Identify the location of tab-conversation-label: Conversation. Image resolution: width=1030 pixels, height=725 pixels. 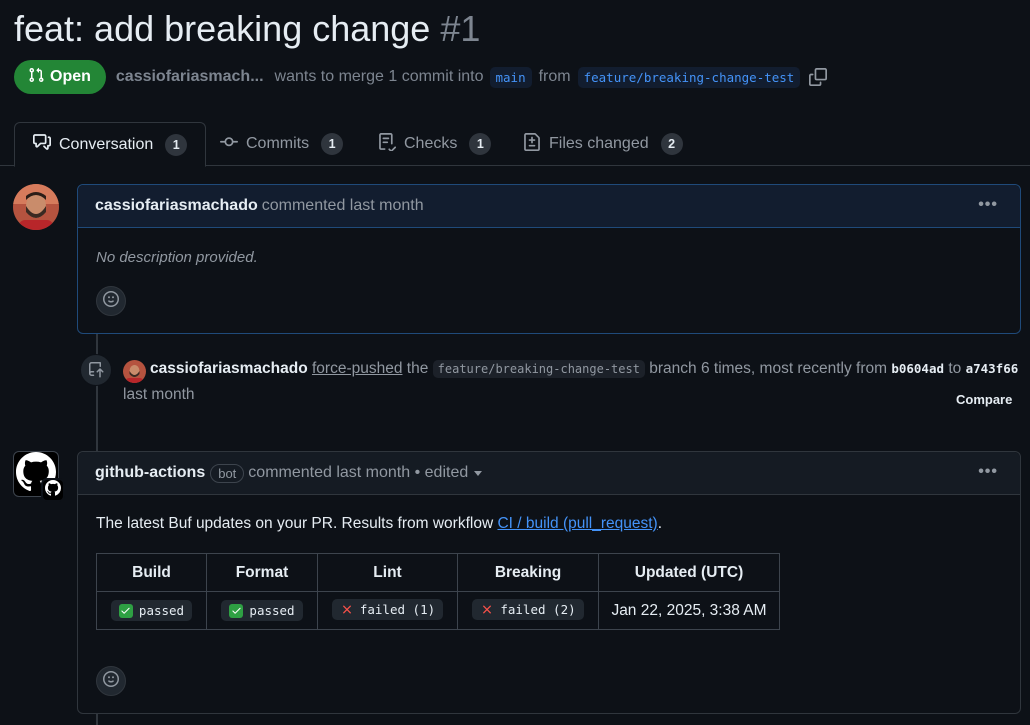
(106, 144).